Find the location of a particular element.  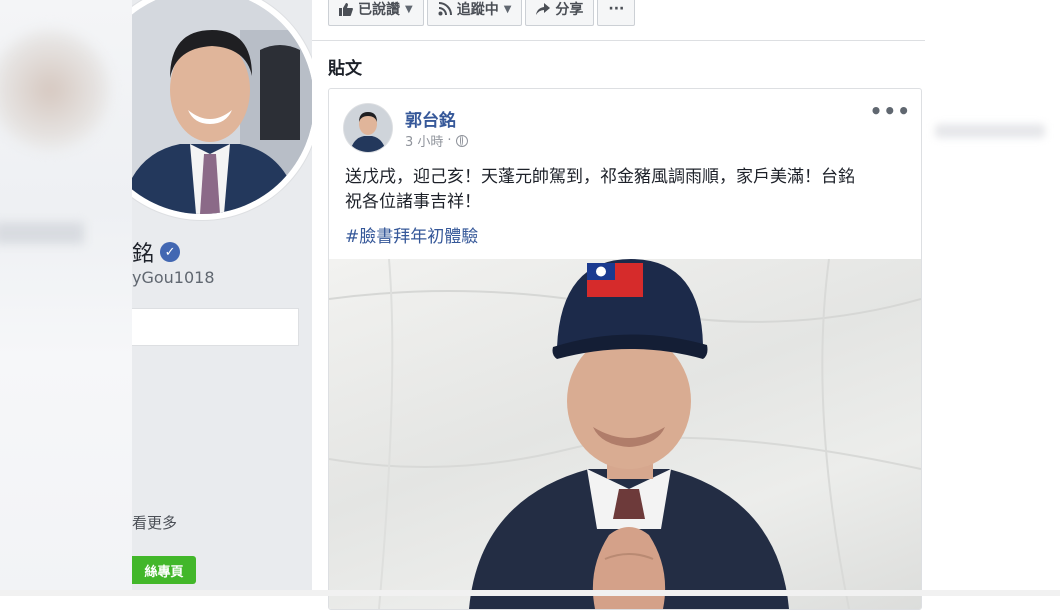

verified-badge-icon: ✓ is located at coordinates (170, 252).